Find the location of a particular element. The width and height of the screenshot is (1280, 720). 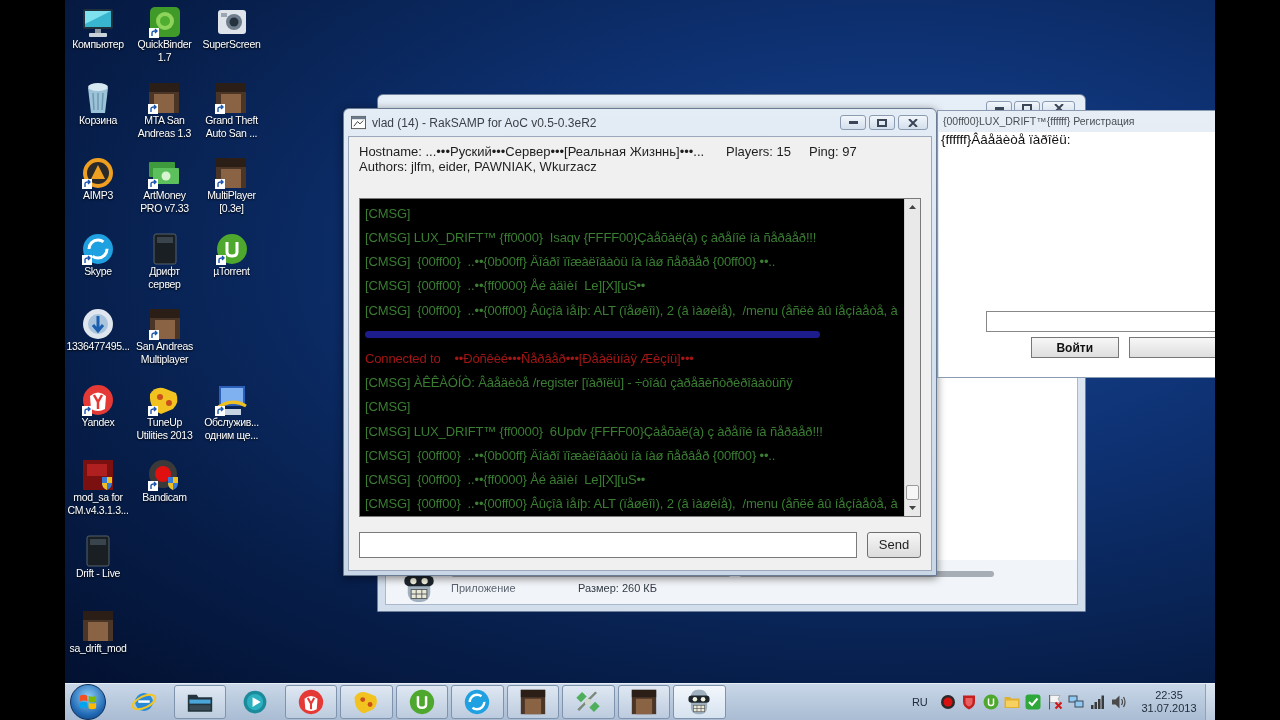

robot-face-icon is located at coordinates (699, 702).